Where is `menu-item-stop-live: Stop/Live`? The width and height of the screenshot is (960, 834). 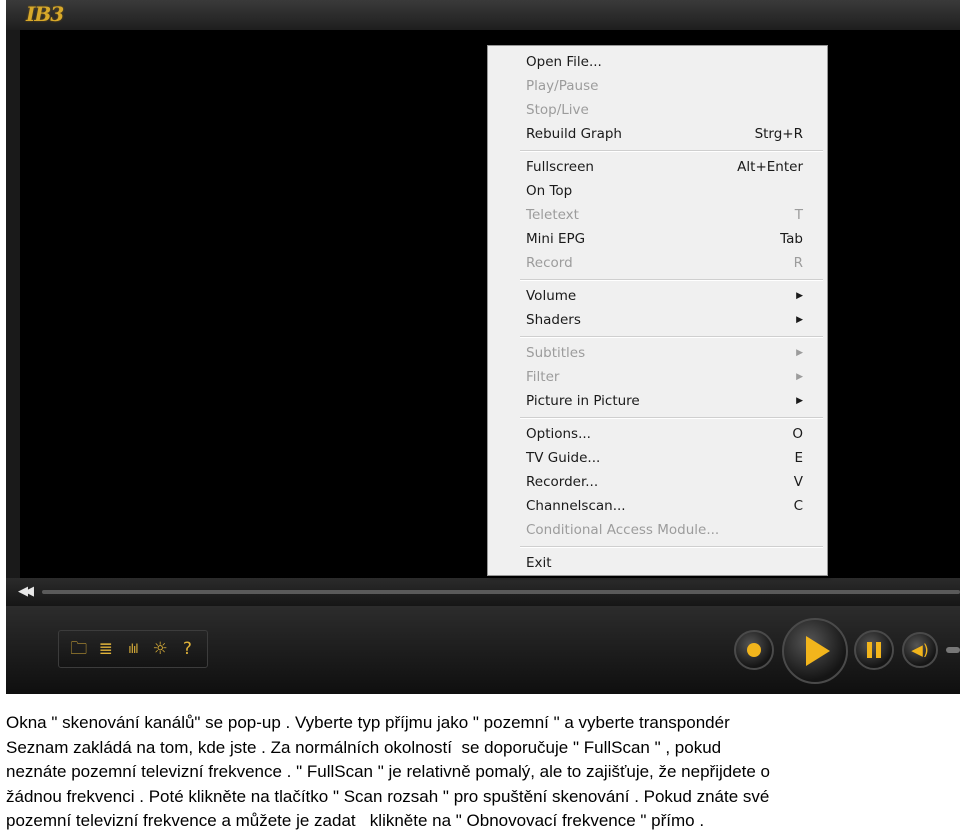 menu-item-stop-live: Stop/Live is located at coordinates (657, 110).